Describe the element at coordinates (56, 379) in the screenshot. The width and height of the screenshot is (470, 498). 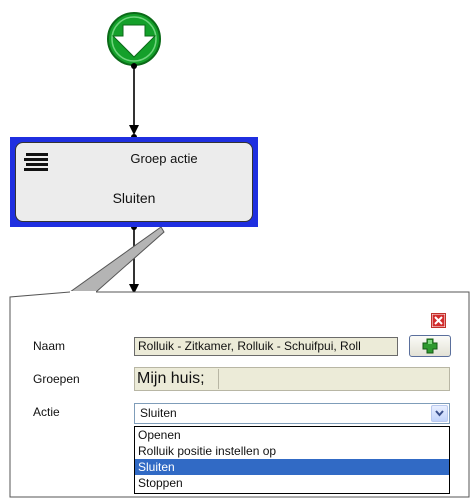
I see `groepen-label: Groepen` at that location.